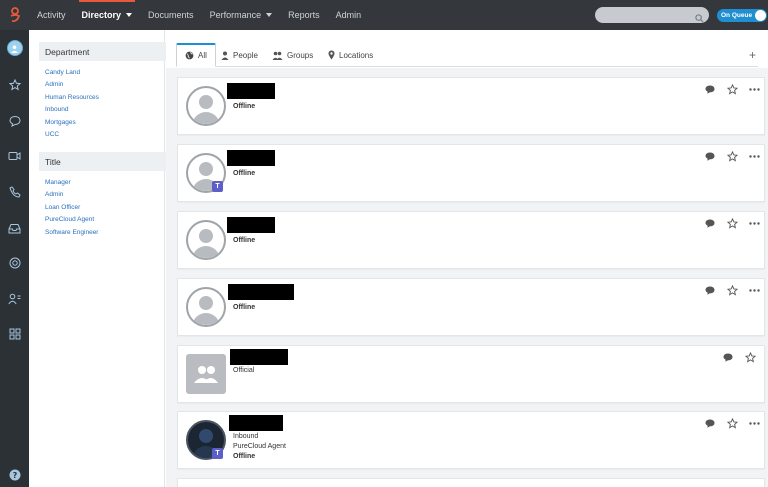  What do you see at coordinates (111, 161) in the screenshot?
I see `title-filter-header: Title` at bounding box center [111, 161].